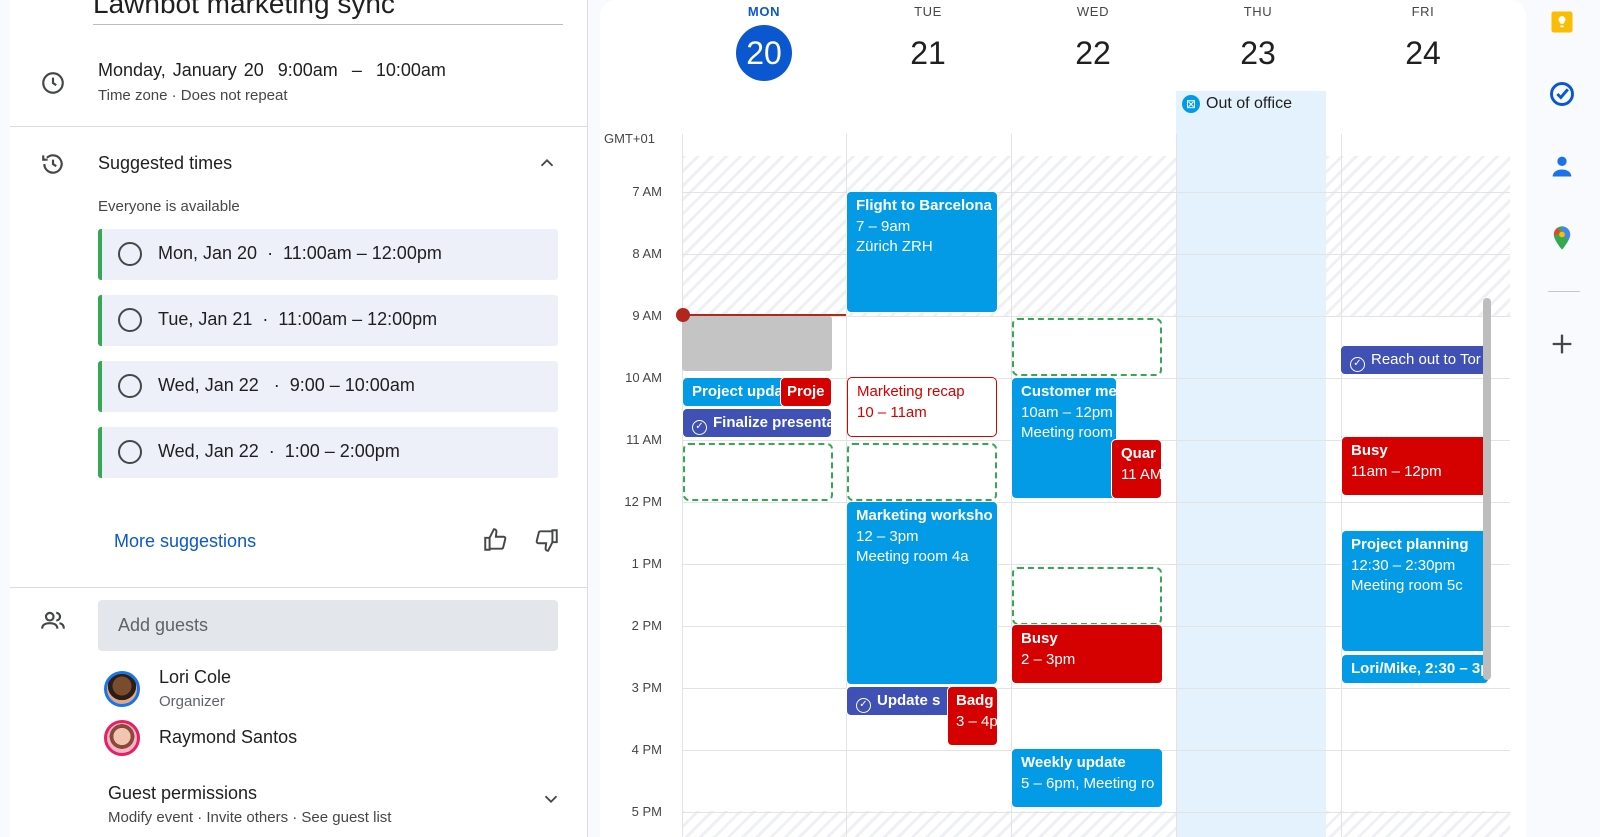 The image size is (1600, 837). I want to click on event-datetime: Monday, January 20 9:00am –10:00am, so click(279, 70).